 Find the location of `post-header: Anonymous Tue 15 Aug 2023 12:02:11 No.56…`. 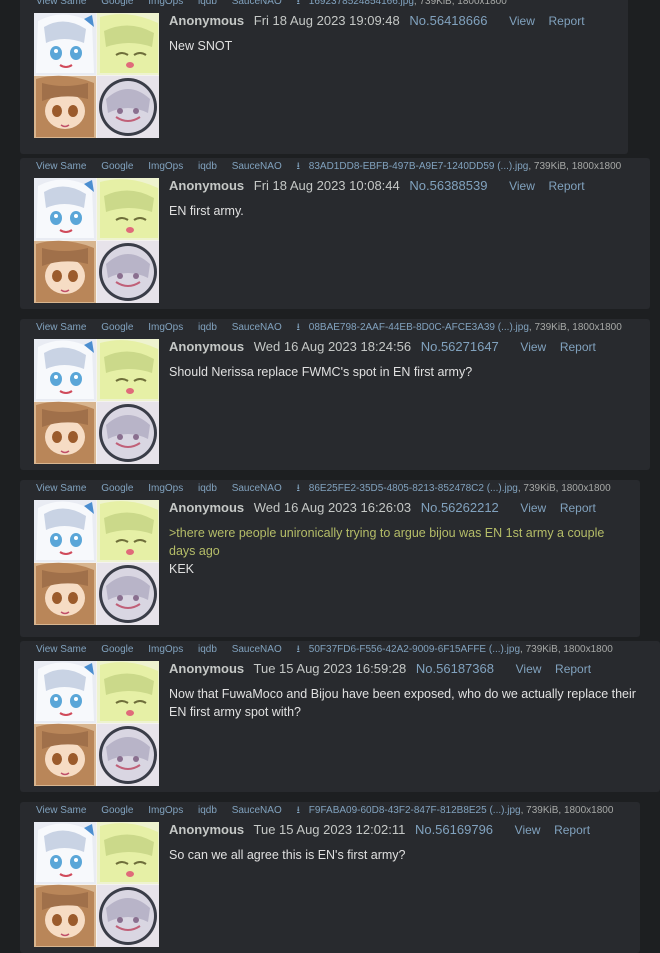

post-header: Anonymous Tue 15 Aug 2023 12:02:11 No.56… is located at coordinates (384, 830).